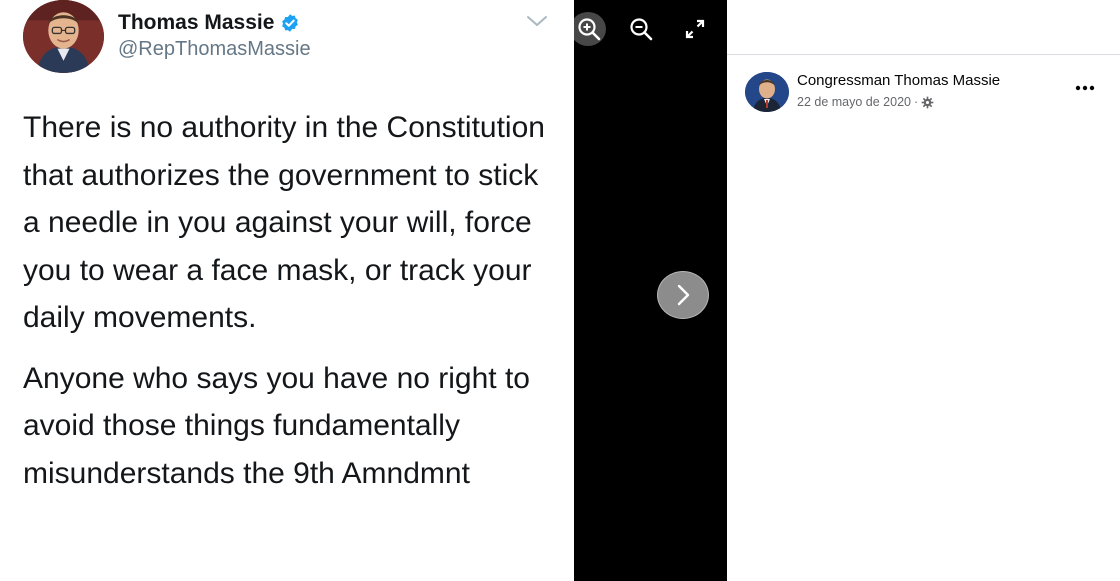  I want to click on zoom-out-icon, so click(641, 29).